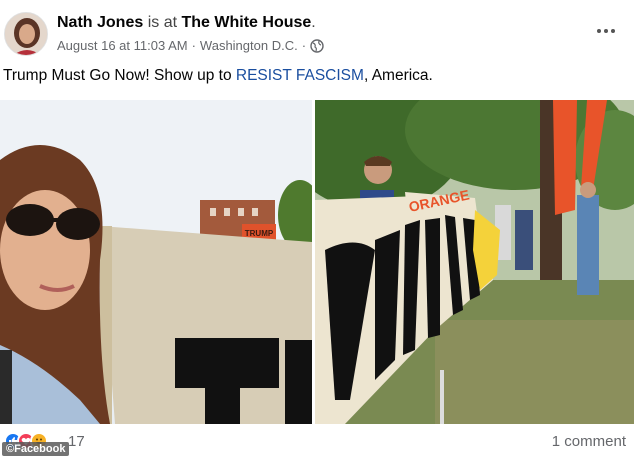 The height and width of the screenshot is (459, 634). Describe the element at coordinates (565, 157) in the screenshot. I see `orange-banner` at that location.